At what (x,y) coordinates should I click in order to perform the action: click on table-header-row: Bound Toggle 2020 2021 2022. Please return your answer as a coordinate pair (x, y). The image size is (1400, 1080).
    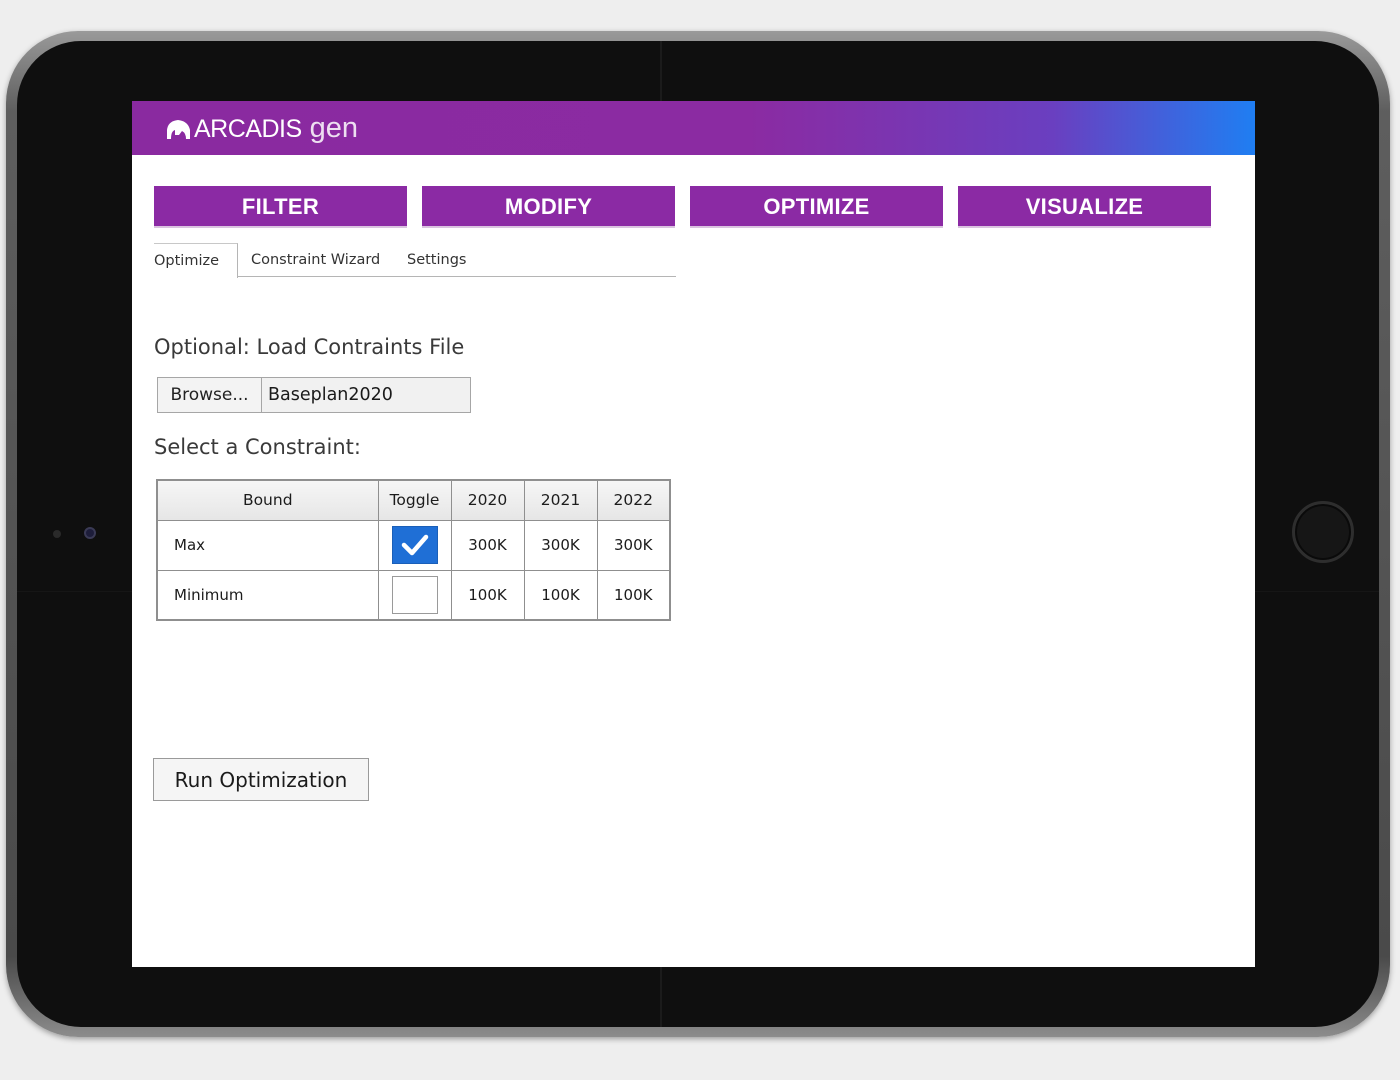
    Looking at the image, I should click on (413, 500).